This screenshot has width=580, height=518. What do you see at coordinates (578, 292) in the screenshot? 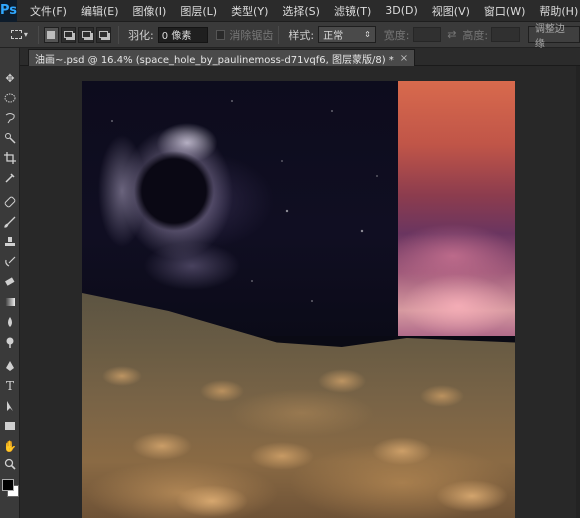
I see `scrollbar` at bounding box center [578, 292].